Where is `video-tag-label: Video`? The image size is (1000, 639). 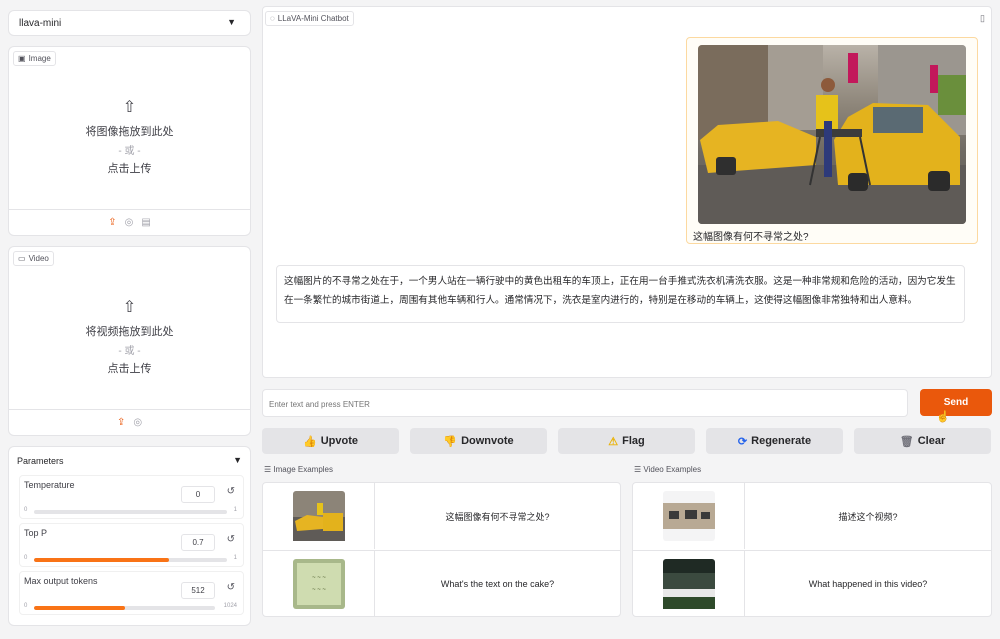
video-tag-label: Video is located at coordinates (38, 258).